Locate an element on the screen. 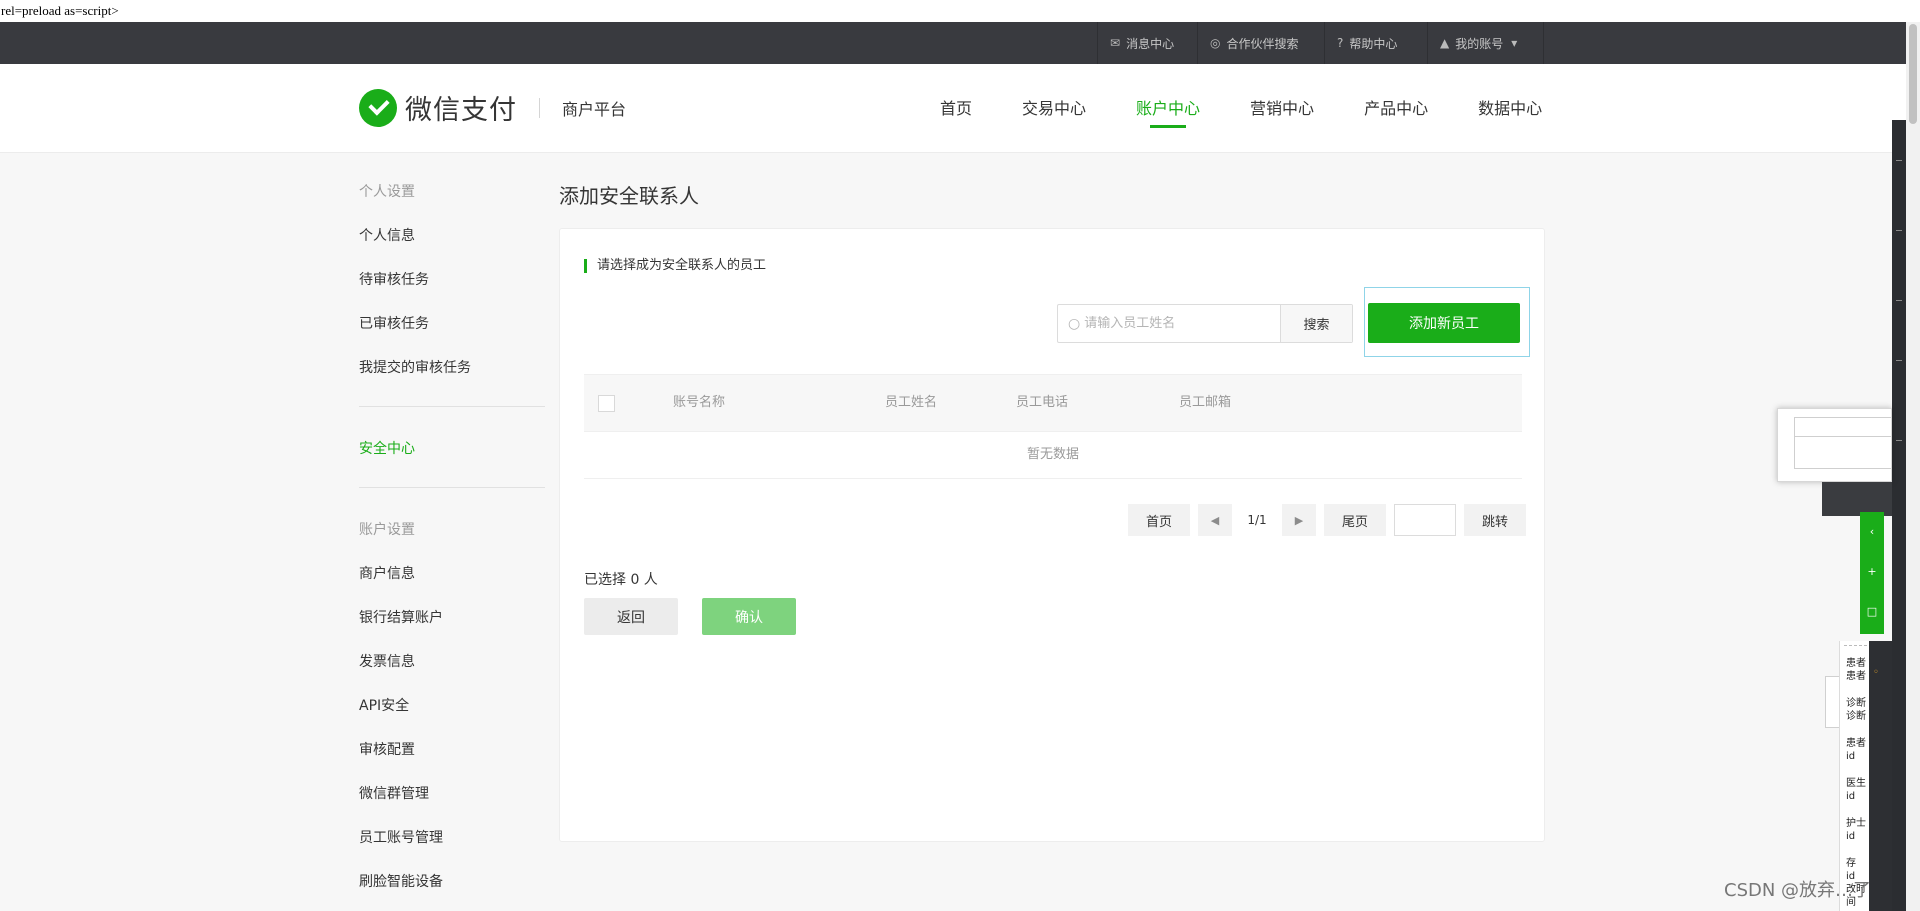 The width and height of the screenshot is (1920, 911). nav-data-center: 数据中心 is located at coordinates (1510, 108).